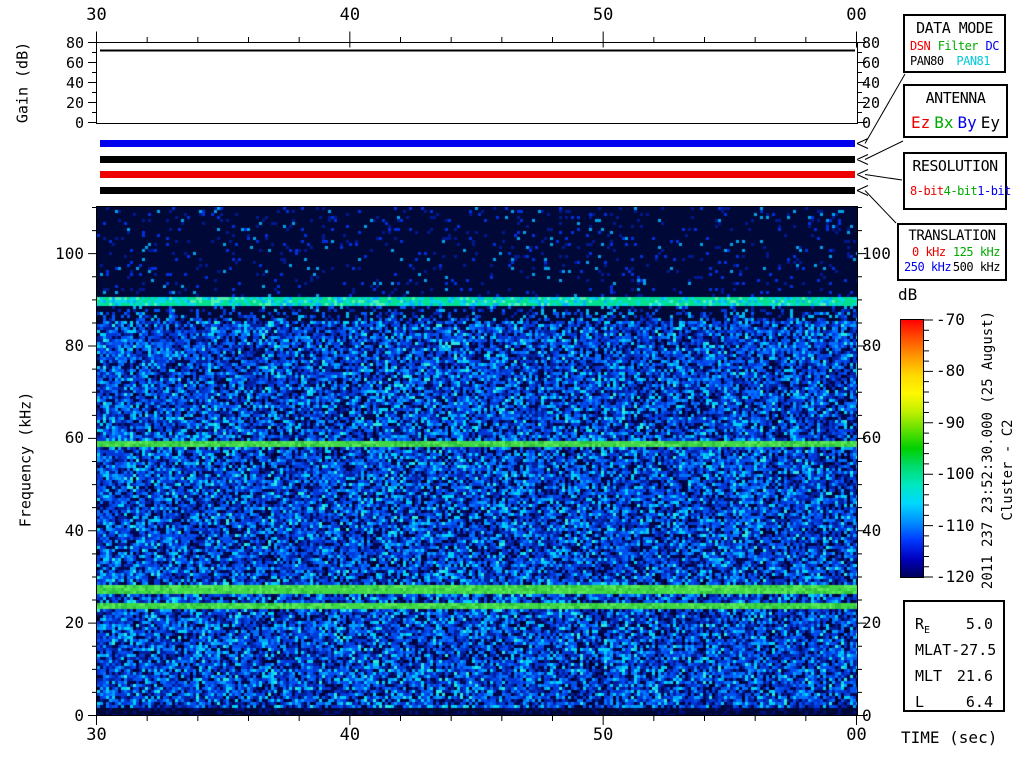  What do you see at coordinates (979, 702) in the screenshot?
I see `ephemeris-value: 6.4` at bounding box center [979, 702].